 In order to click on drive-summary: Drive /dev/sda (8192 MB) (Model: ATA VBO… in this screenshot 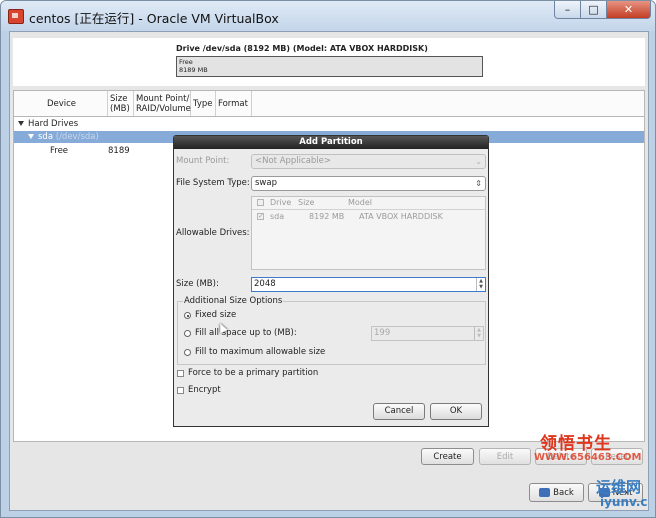, I will do `click(329, 62)`.